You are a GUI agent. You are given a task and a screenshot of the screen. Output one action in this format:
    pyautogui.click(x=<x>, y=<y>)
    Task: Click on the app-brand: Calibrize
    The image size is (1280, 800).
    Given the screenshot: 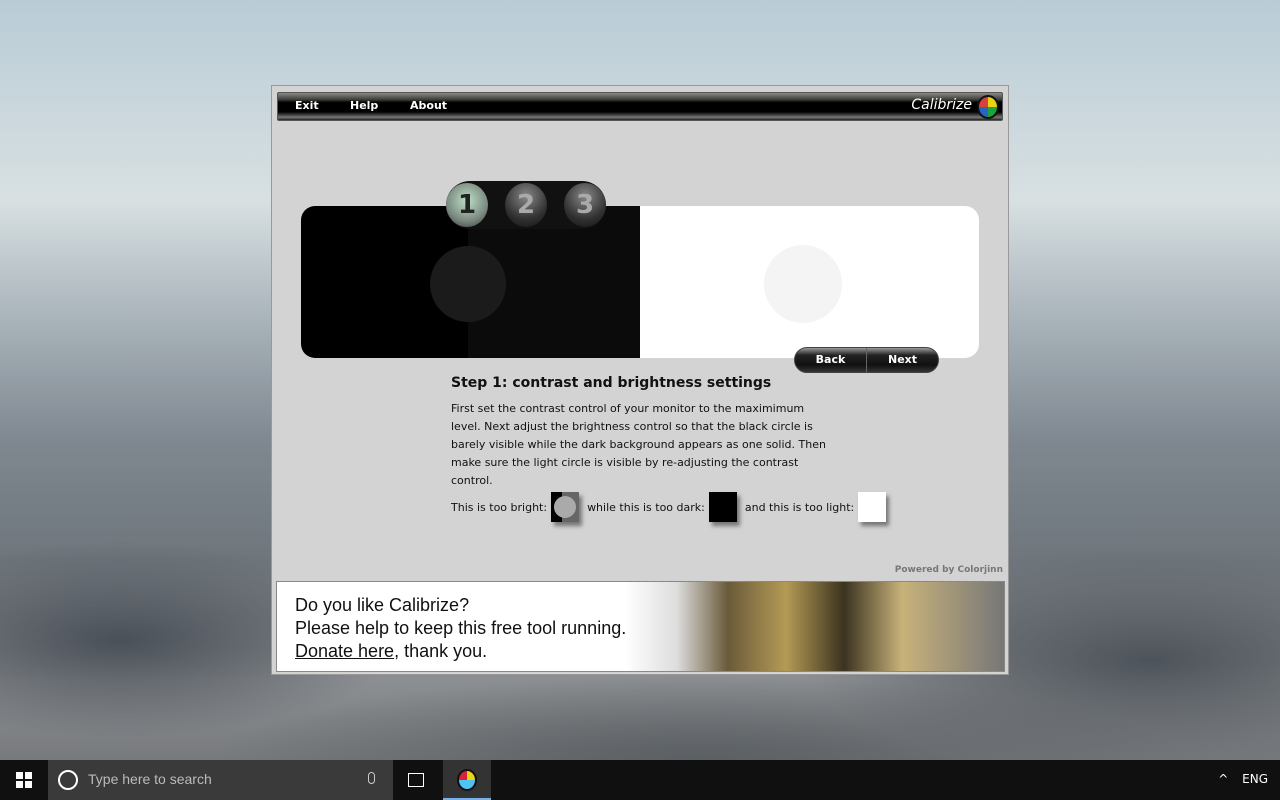 What is the action you would take?
    pyautogui.click(x=941, y=105)
    